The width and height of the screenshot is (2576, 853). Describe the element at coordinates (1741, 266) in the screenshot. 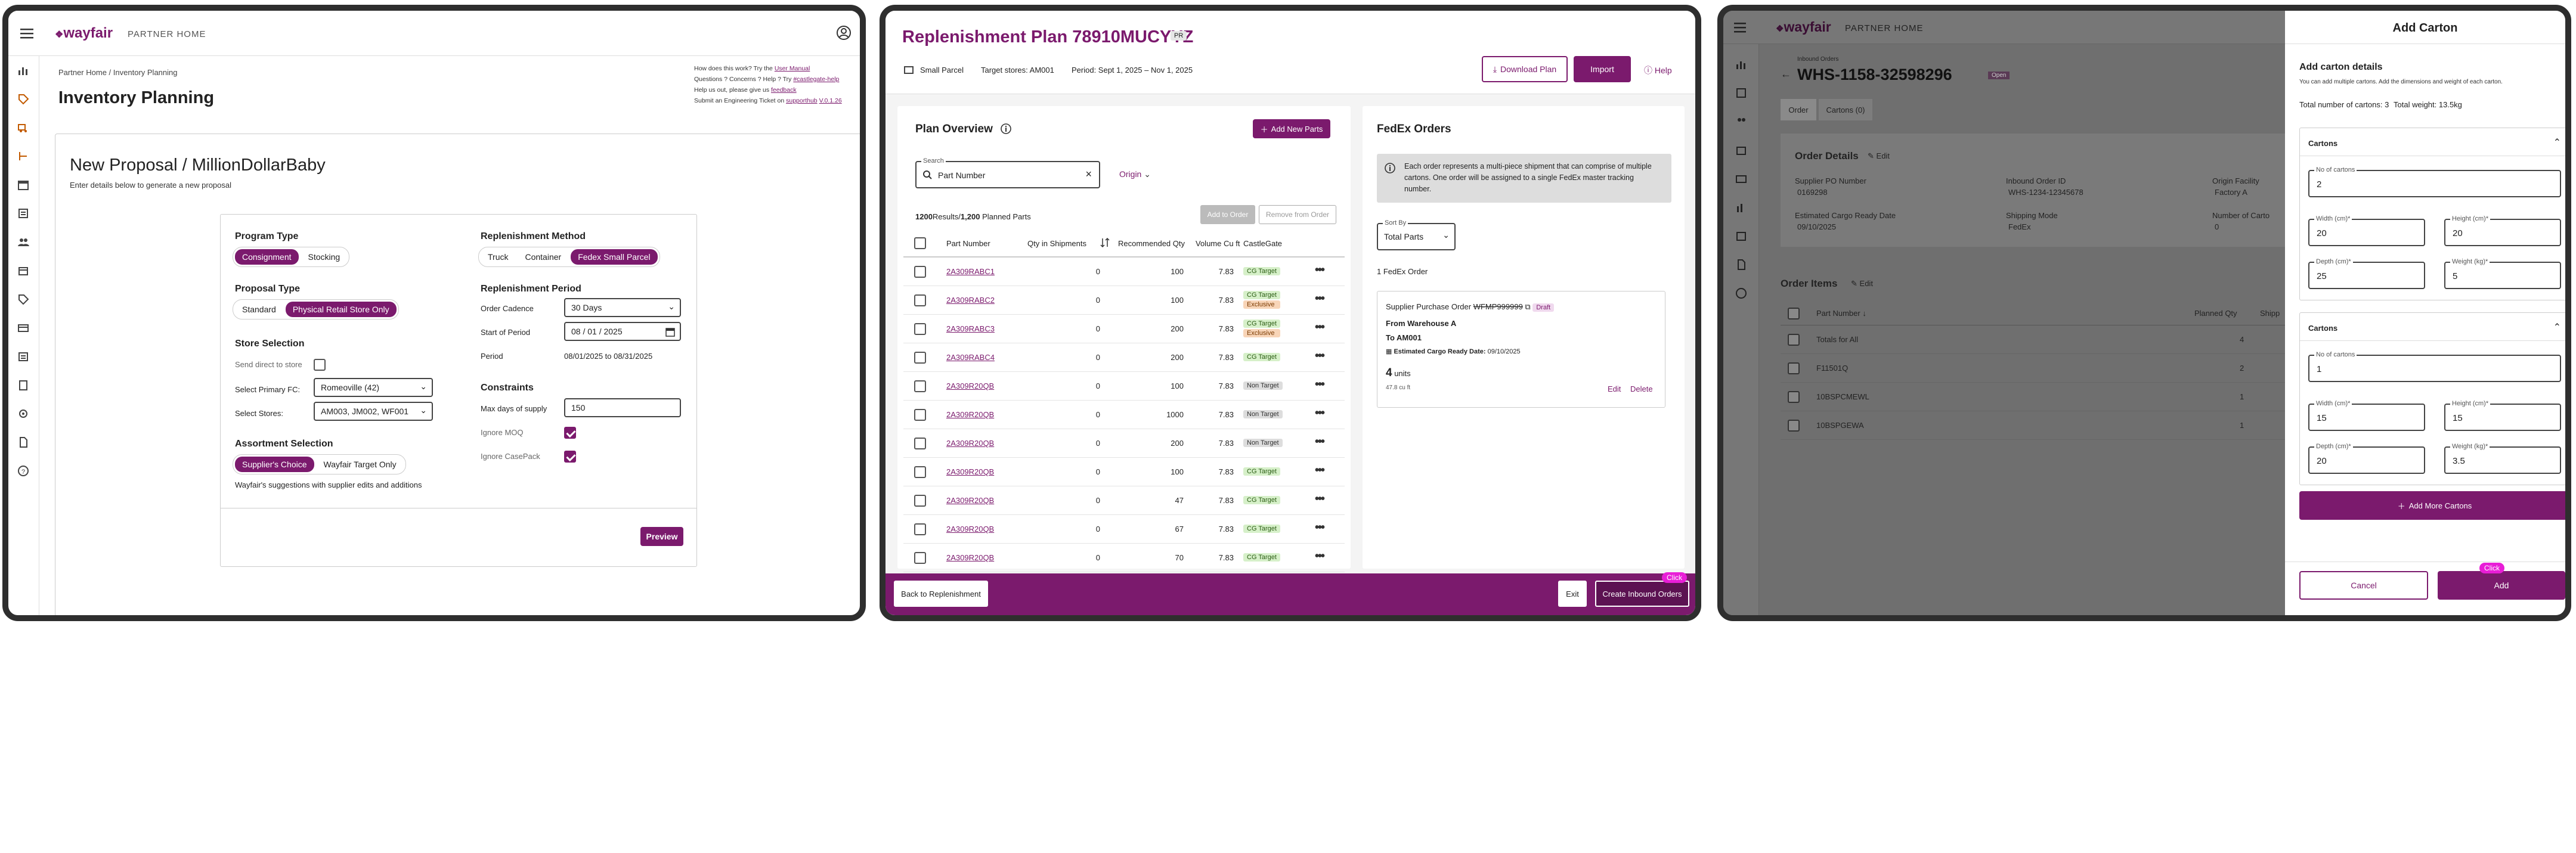

I see `document-icon` at that location.